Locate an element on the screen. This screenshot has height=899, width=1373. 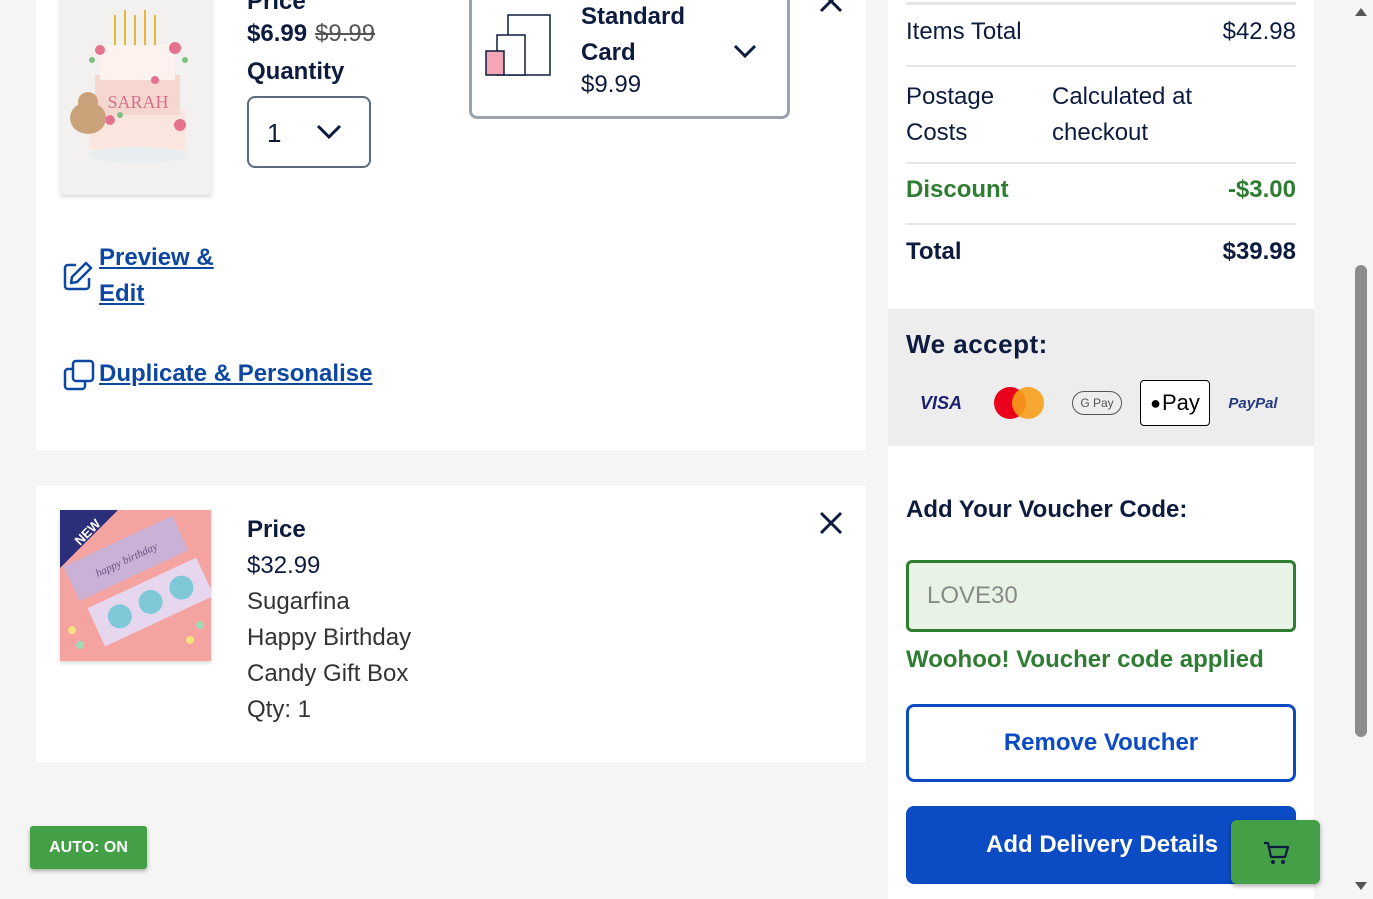
voucher-success-message: Woohoo! Voucher code applied is located at coordinates (1085, 659).